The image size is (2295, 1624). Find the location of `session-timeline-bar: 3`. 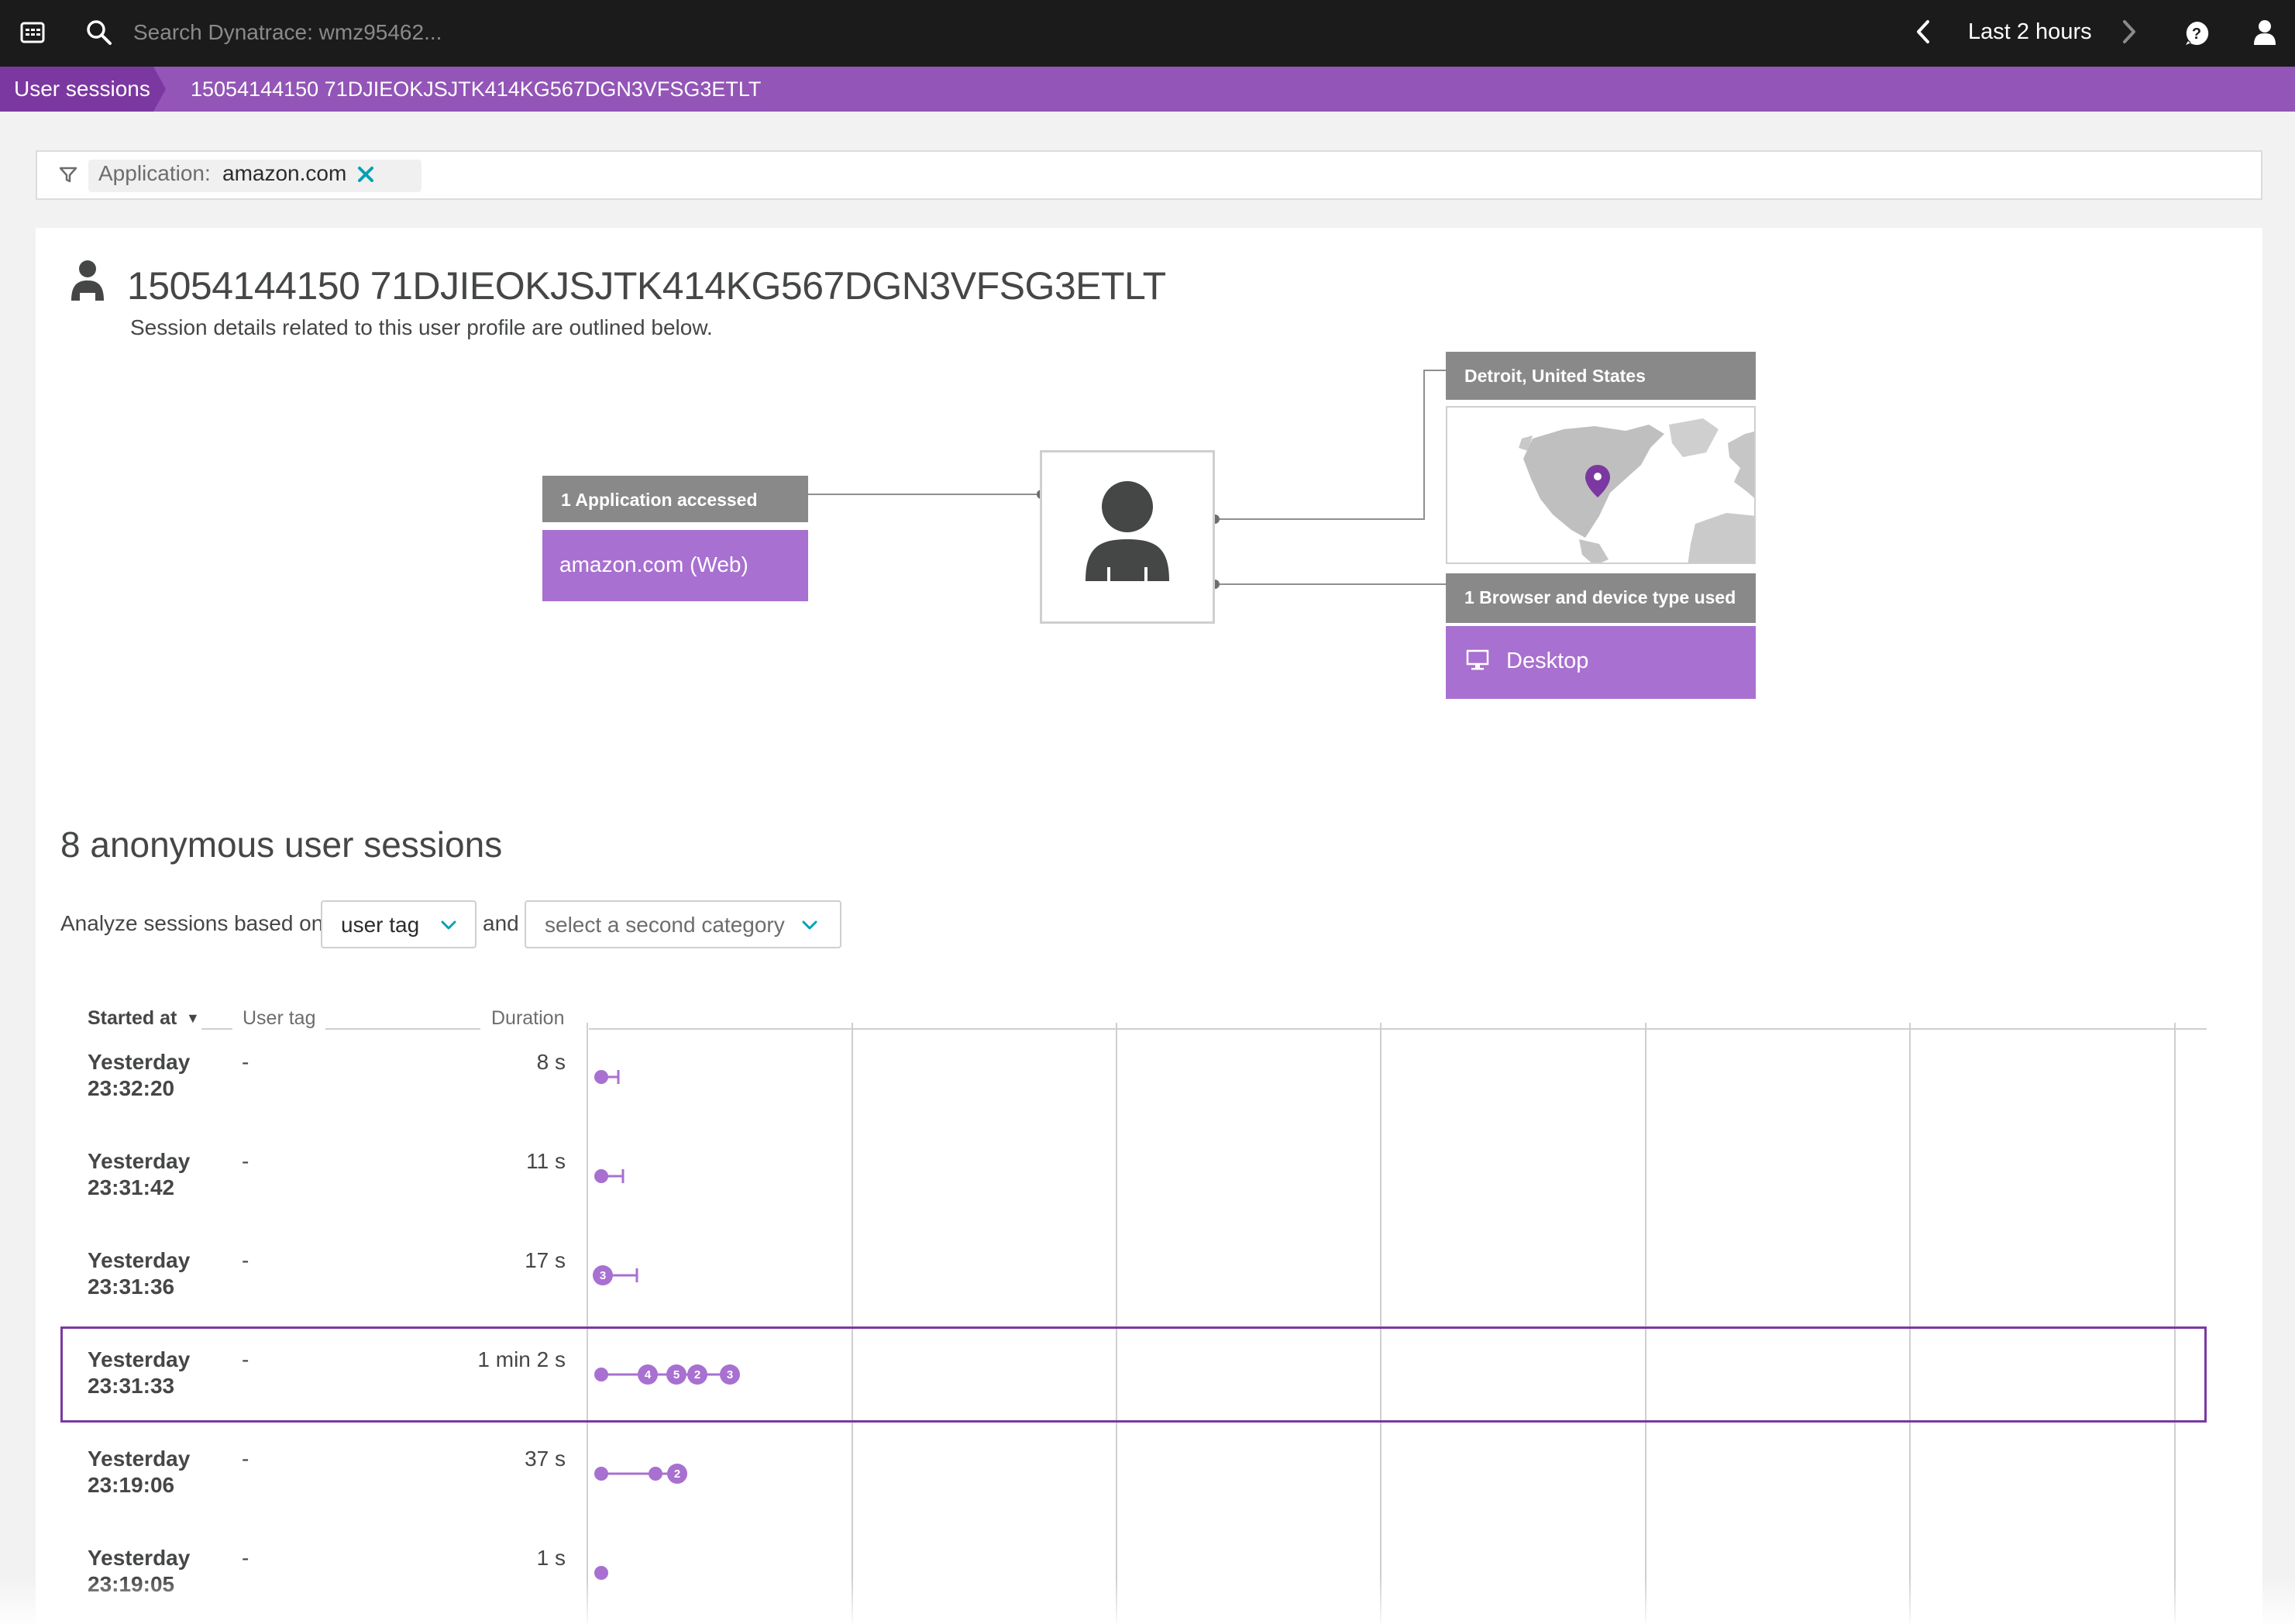

session-timeline-bar: 3 is located at coordinates (620, 1275).